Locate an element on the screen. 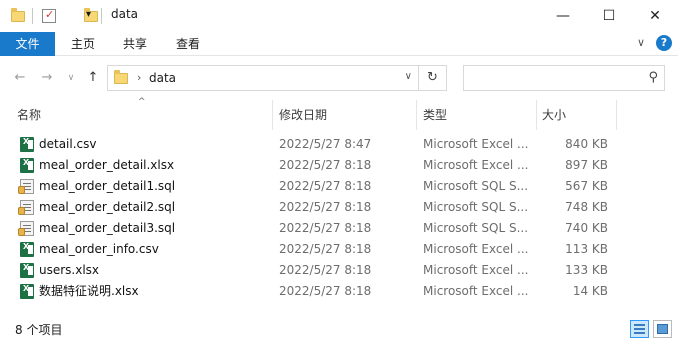  file-size: 897 KB is located at coordinates (586, 165).